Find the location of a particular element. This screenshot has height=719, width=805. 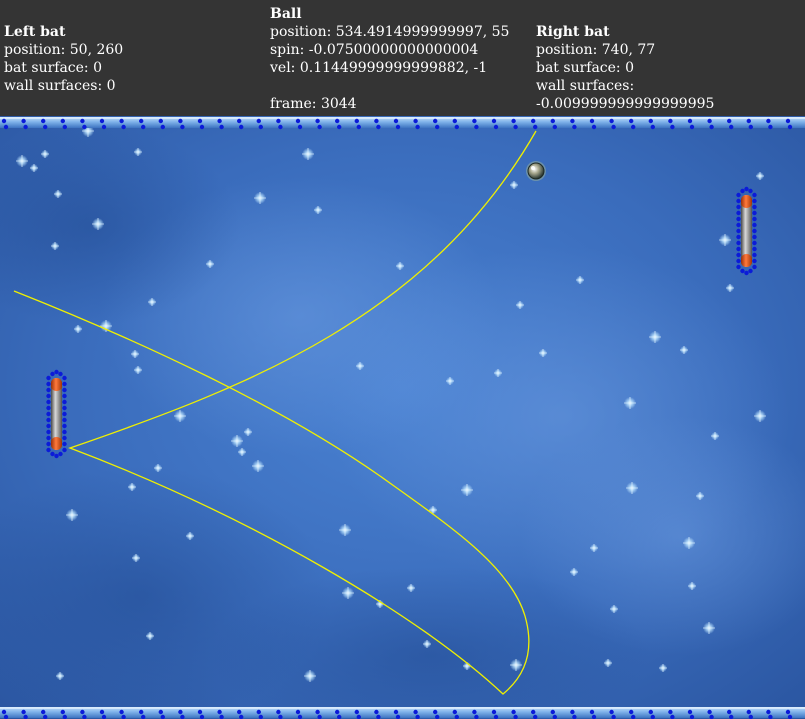

left-bat-top-cap is located at coordinates (56, 384).